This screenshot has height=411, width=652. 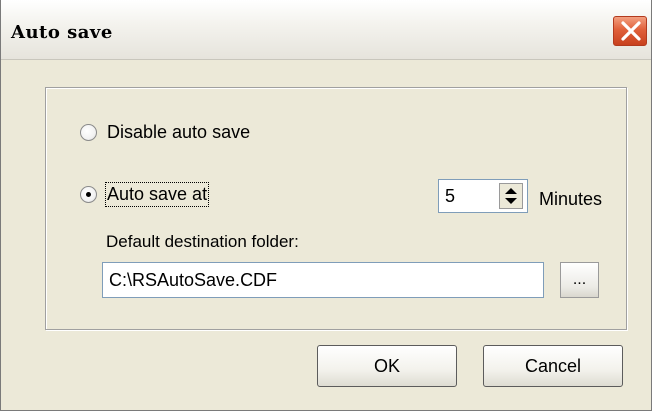 What do you see at coordinates (470, 196) in the screenshot?
I see `interval-input` at bounding box center [470, 196].